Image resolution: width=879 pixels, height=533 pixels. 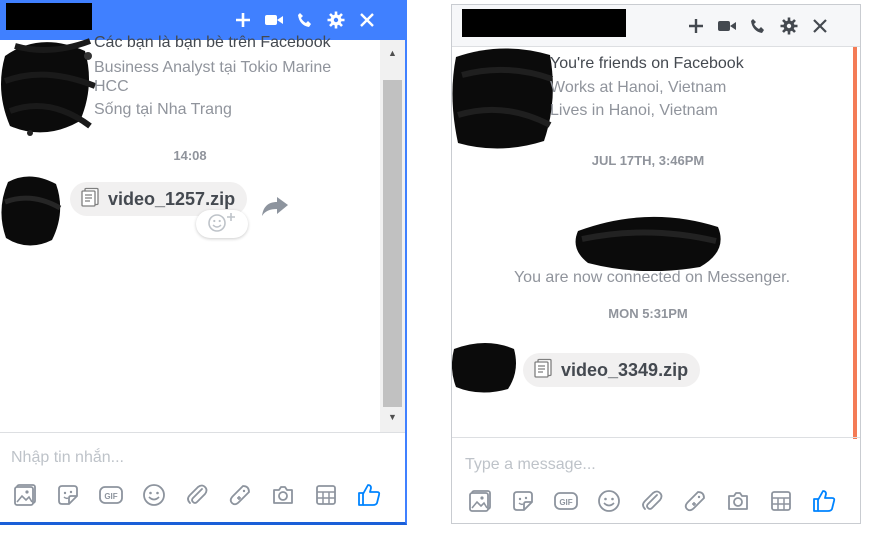 I want to click on header-actions, so click(x=754, y=26).